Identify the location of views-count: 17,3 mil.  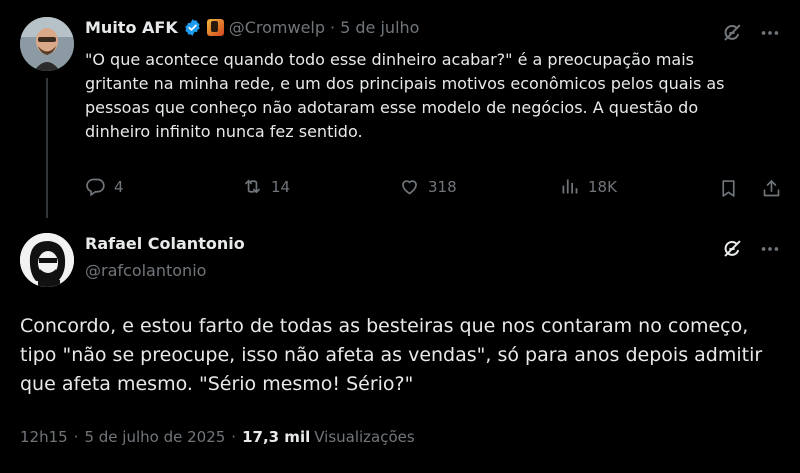
(276, 437).